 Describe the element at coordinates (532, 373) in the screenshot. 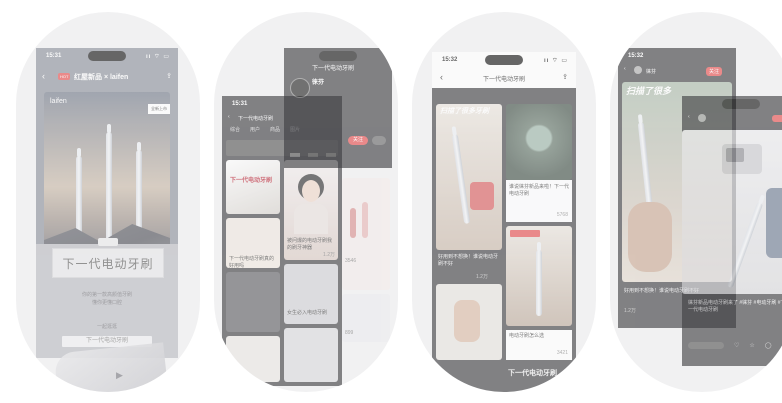

I see `bottom-banner-text: 下一代电动牙刷` at that location.